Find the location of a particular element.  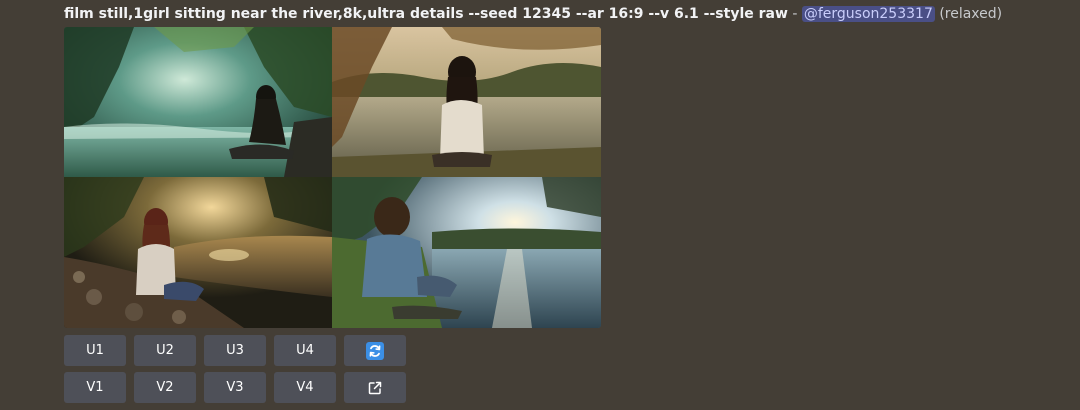

forest-stream-image is located at coordinates (198, 102).